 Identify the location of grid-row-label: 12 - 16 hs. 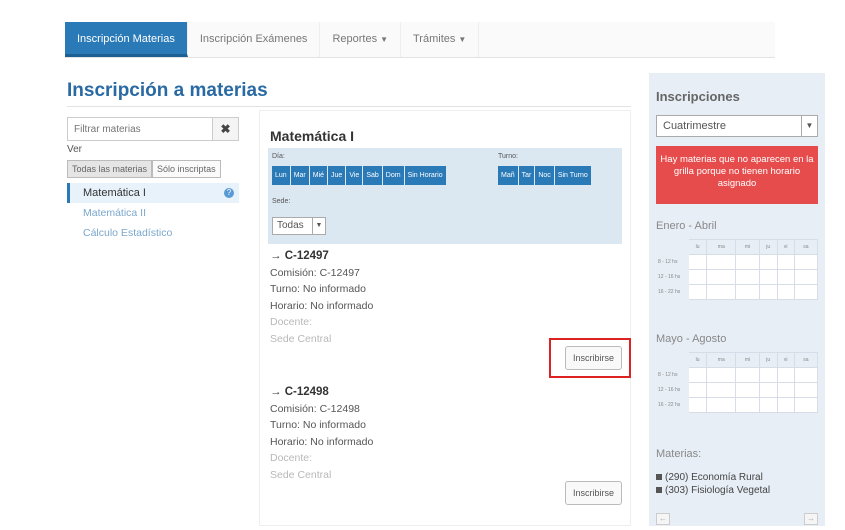
(672, 390).